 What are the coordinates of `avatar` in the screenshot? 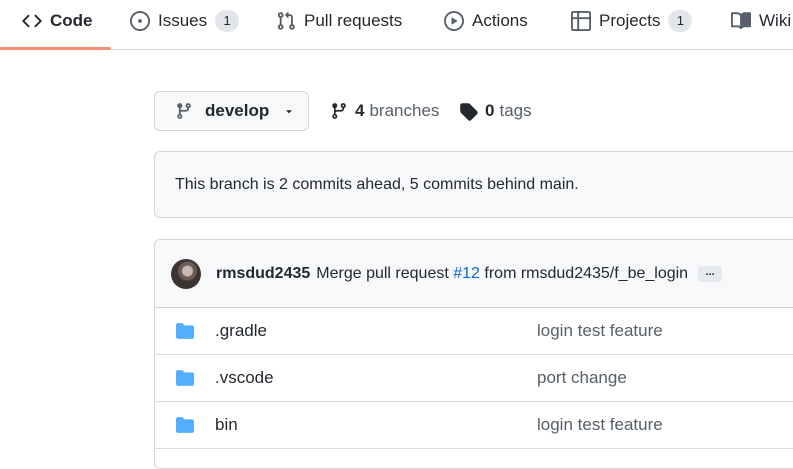 It's located at (186, 273).